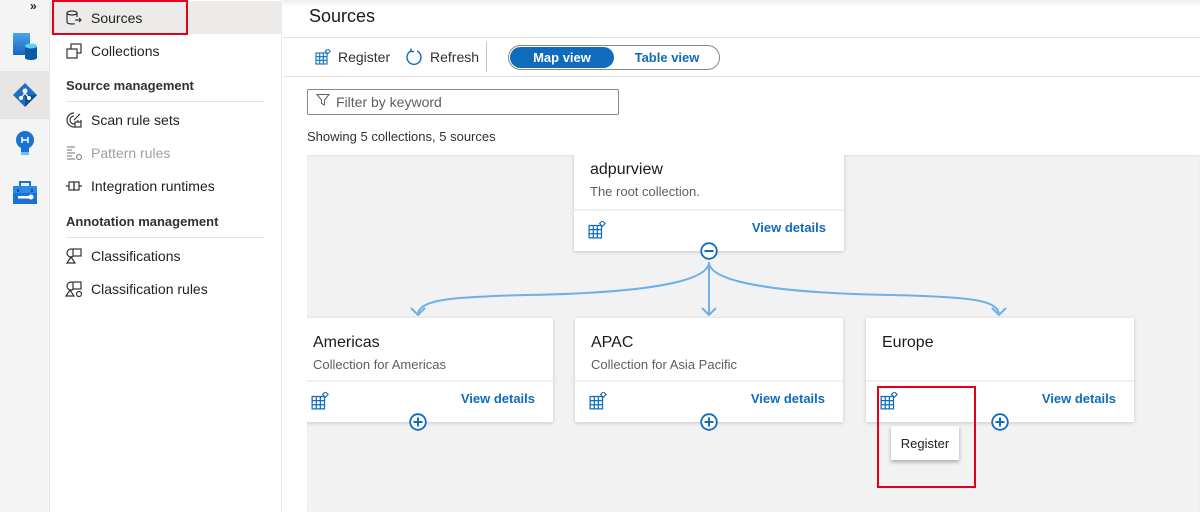 Image resolution: width=1200 pixels, height=512 pixels. Describe the element at coordinates (74, 120) in the screenshot. I see `scan-rule-sets-icon` at that location.